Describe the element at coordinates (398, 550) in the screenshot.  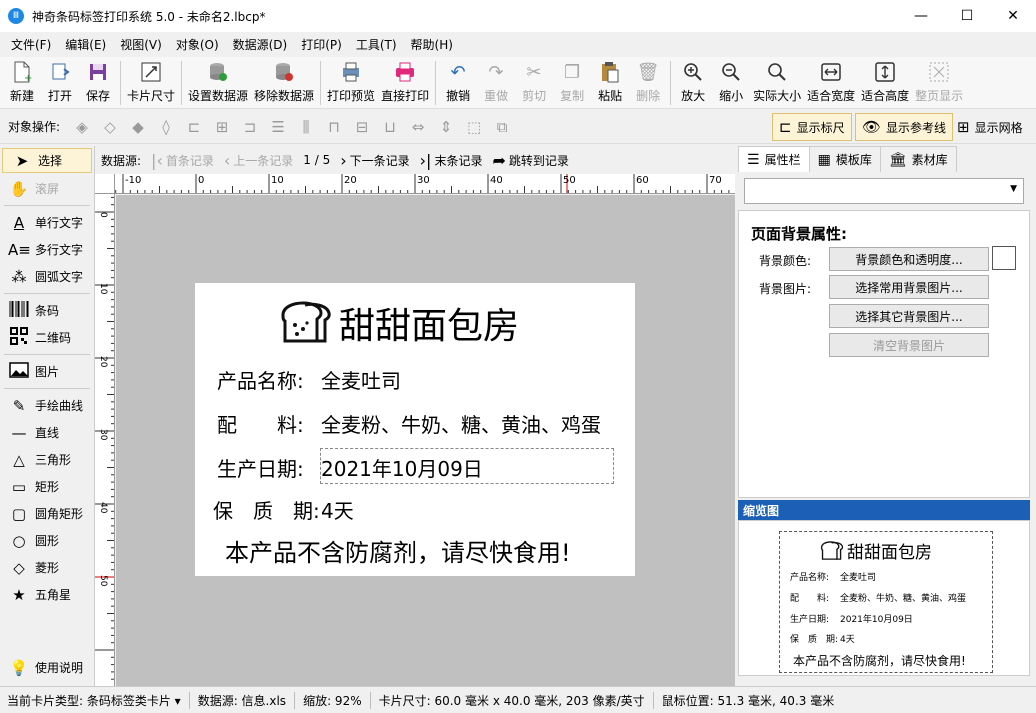
I see `card-slogan: 本产品不含防腐剂，请尽快食用!` at that location.